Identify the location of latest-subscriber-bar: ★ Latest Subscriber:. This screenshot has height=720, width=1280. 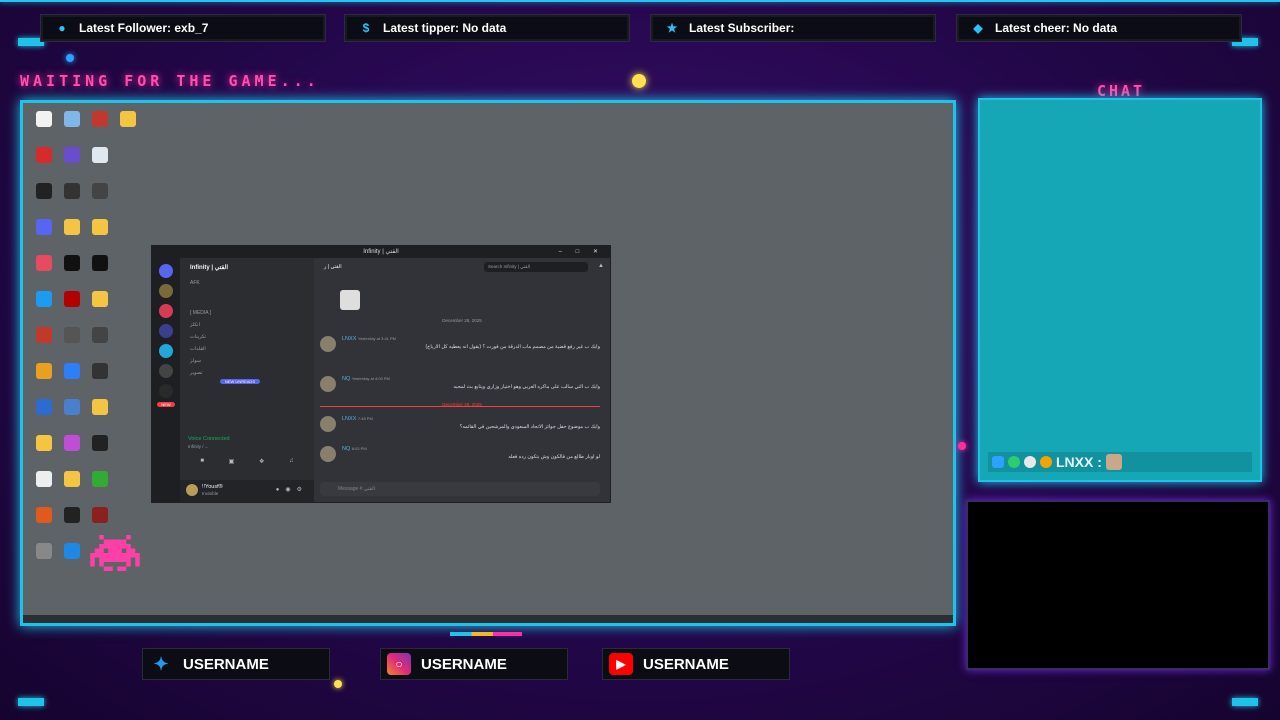
(793, 28).